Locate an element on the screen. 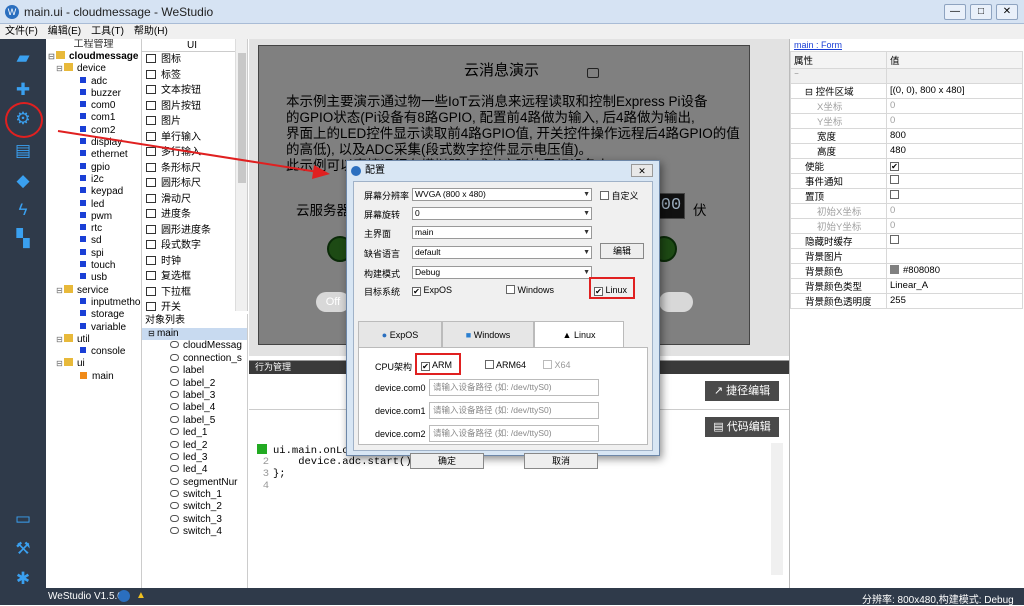  port-label-1: device.com1 is located at coordinates (400, 411).